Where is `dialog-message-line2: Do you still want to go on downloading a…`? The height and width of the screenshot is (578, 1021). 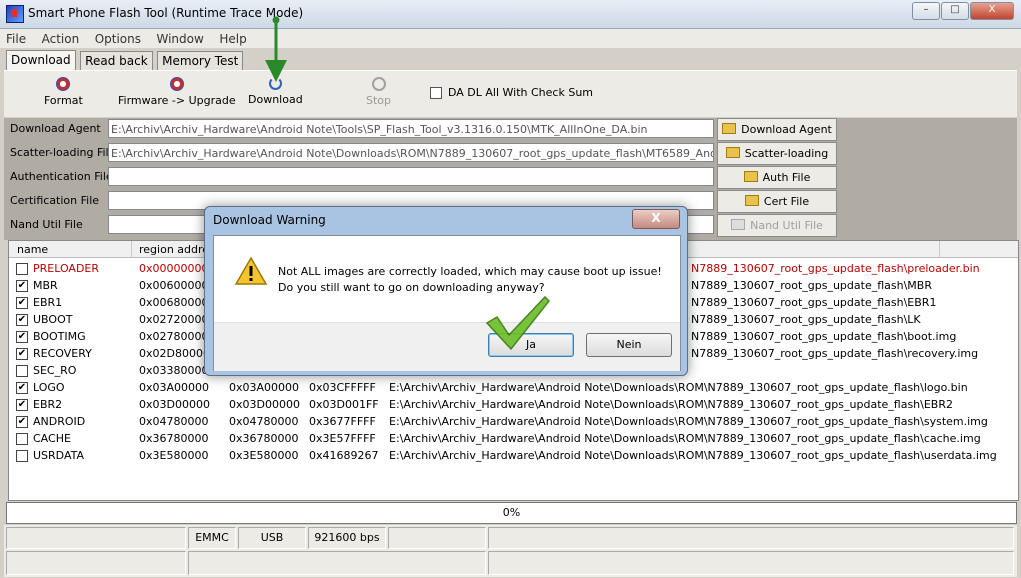 dialog-message-line2: Do you still want to go on downloading a… is located at coordinates (411, 287).